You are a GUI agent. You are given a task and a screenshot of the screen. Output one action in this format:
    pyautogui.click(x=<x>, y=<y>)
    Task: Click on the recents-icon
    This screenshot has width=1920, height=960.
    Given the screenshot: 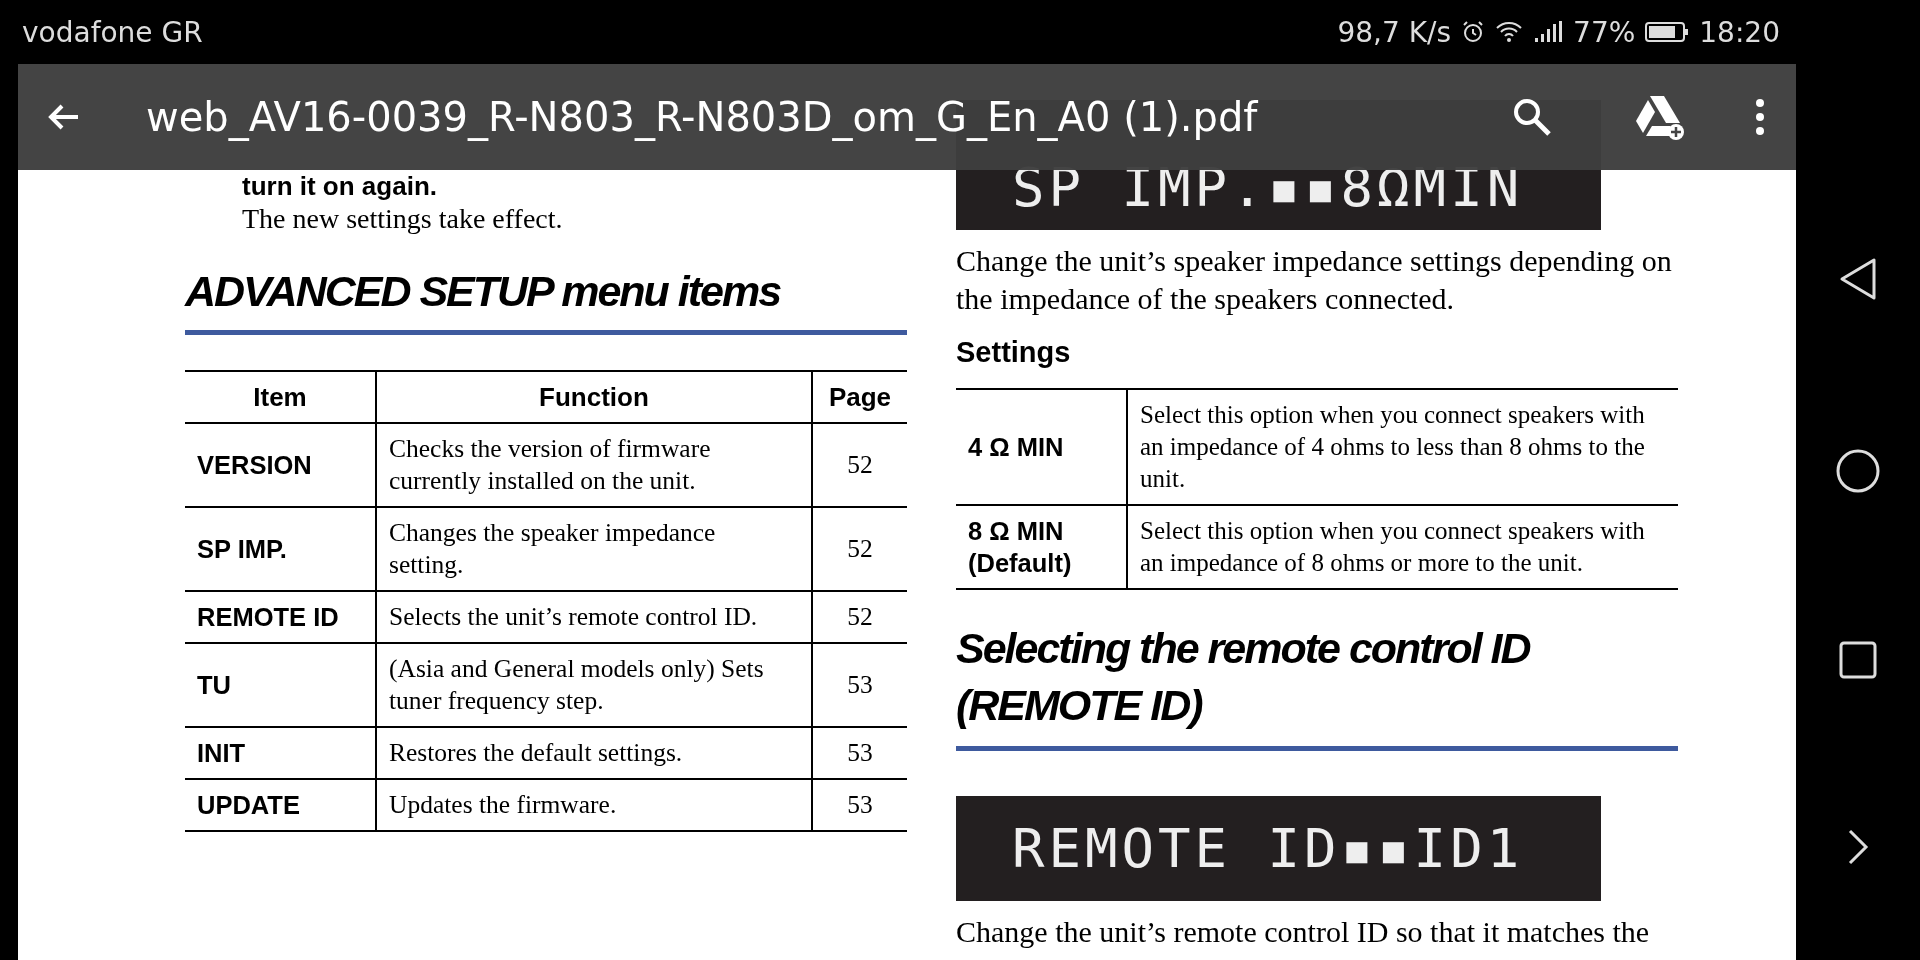 What is the action you would take?
    pyautogui.click(x=1858, y=660)
    